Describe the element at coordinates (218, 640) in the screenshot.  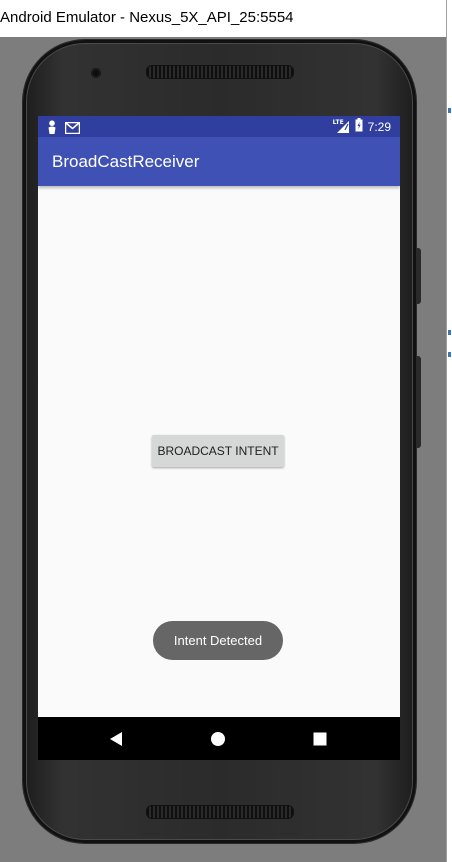
I see `toast-message: Intent Detected` at that location.